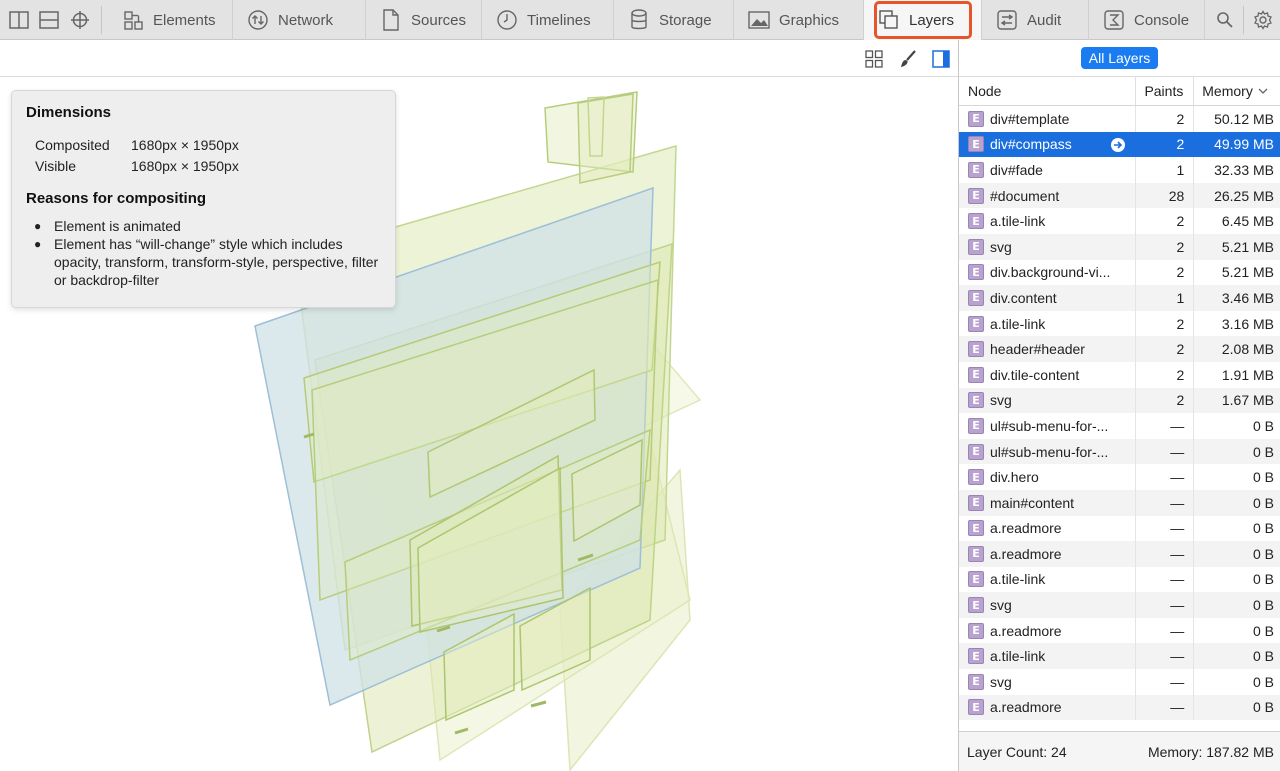 This screenshot has height=771, width=1280. Describe the element at coordinates (1114, 20) in the screenshot. I see `console-icon` at that location.